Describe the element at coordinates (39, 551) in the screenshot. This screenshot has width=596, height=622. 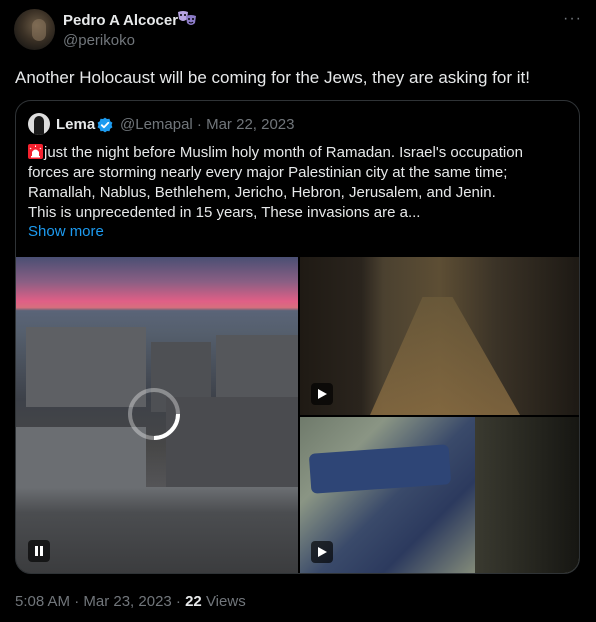
I see `pause-button` at that location.